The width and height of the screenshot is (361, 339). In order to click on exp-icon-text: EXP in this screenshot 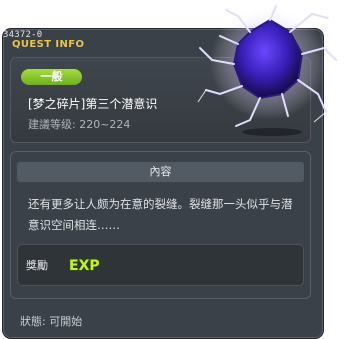, I will do `click(84, 266)`.